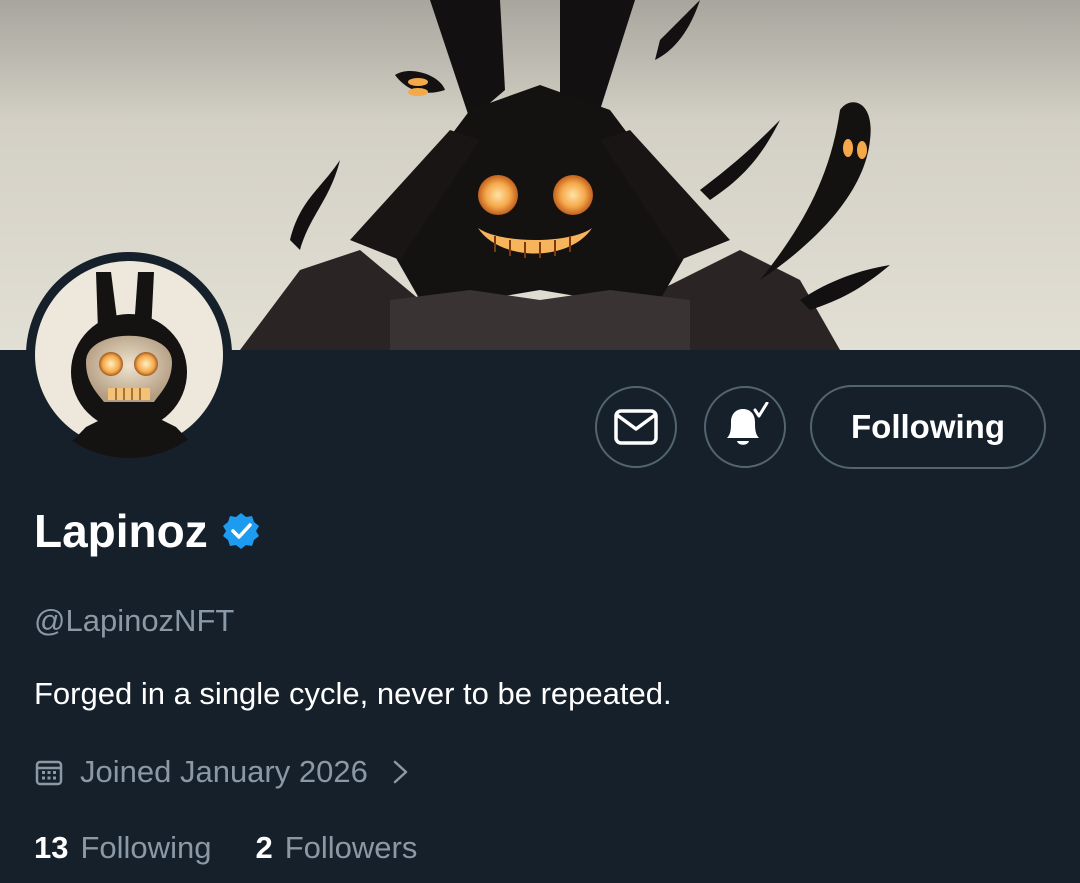 The image size is (1080, 883). Describe the element at coordinates (129, 359) in the screenshot. I see `avatar-image` at that location.